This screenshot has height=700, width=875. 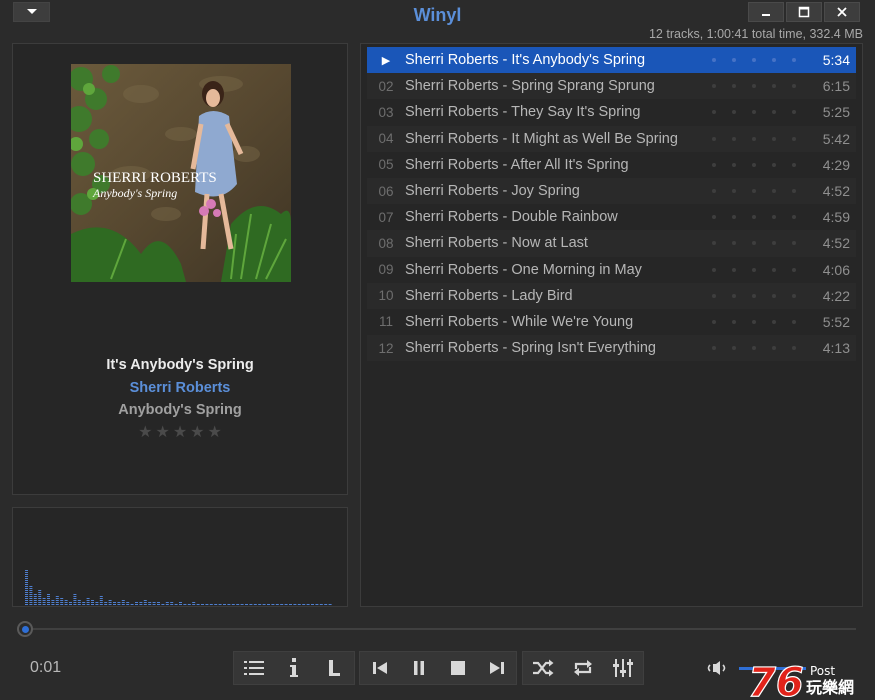 What do you see at coordinates (386, 217) in the screenshot?
I see `track-number: 07` at bounding box center [386, 217].